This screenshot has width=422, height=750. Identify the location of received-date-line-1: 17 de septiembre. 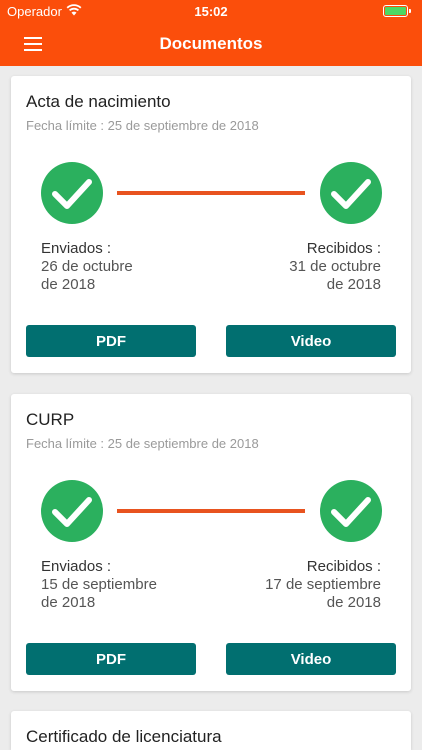
(323, 584).